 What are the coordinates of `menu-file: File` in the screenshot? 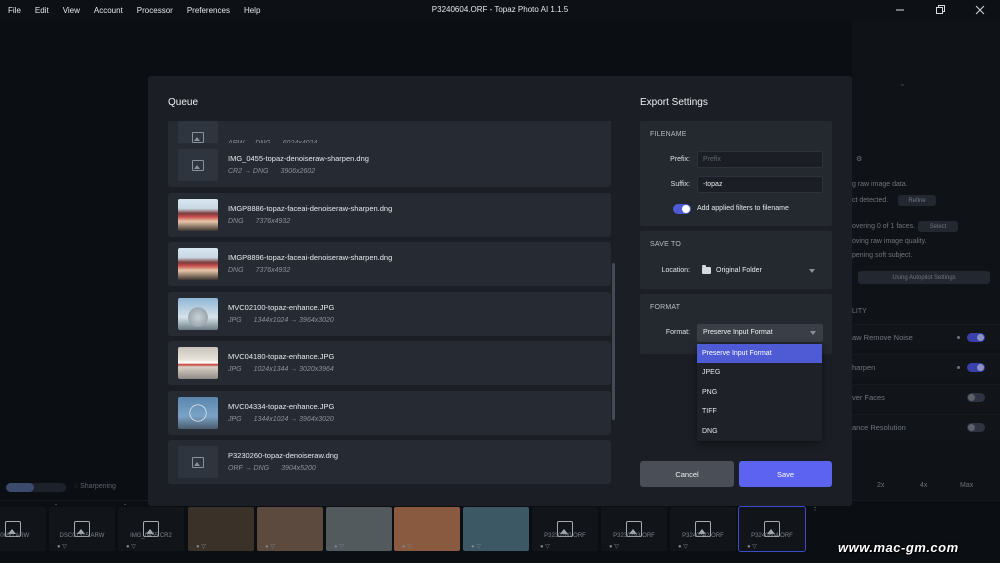 It's located at (14, 10).